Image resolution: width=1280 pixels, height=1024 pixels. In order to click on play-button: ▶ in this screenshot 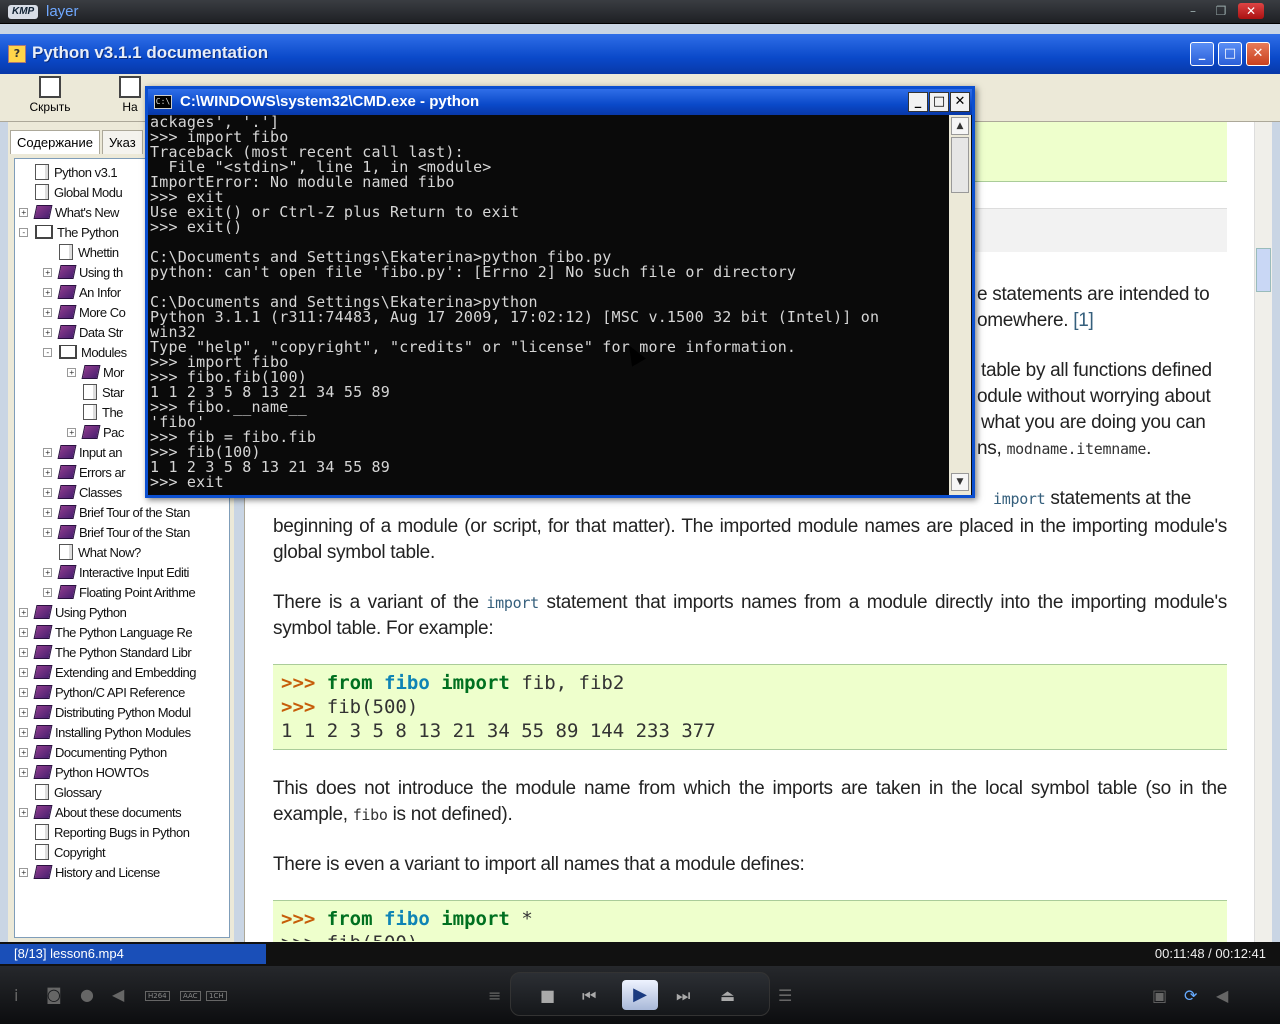, I will do `click(640, 995)`.